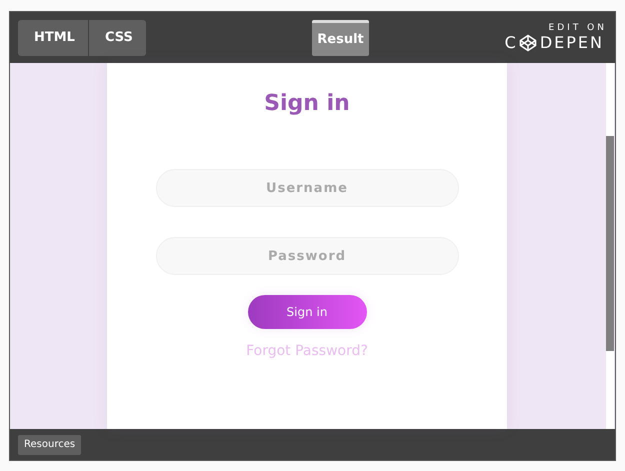 The image size is (625, 471). I want to click on editor-tab: HTML, so click(53, 38).